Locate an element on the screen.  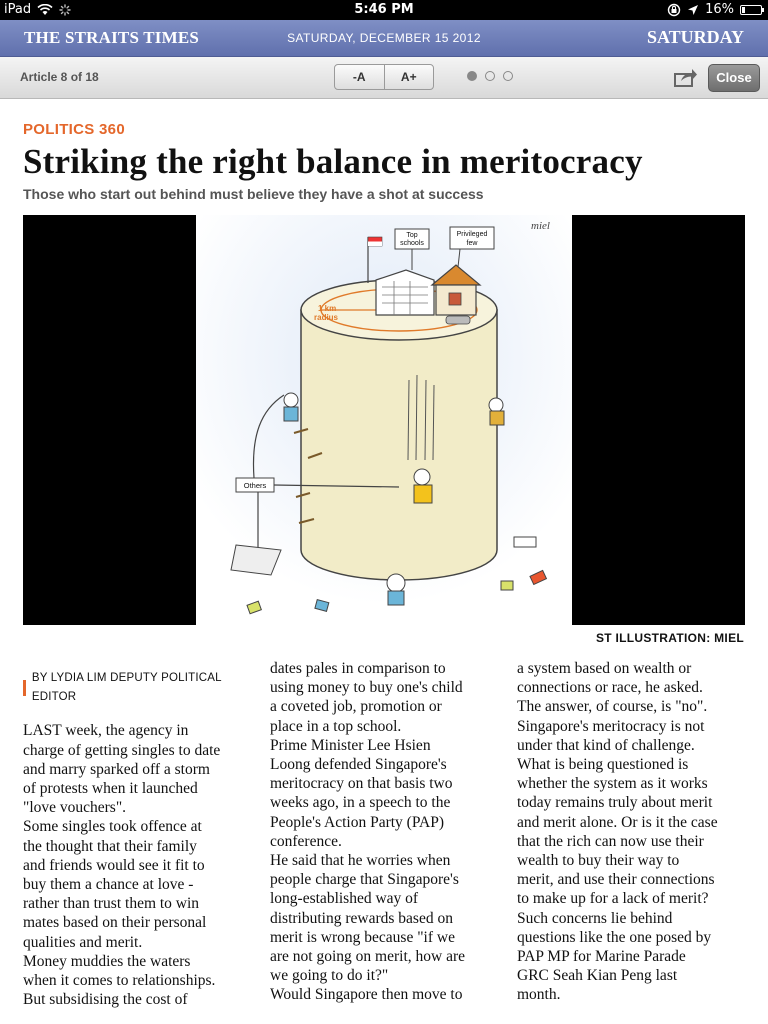
article-count: Article 8 of 18 is located at coordinates (59, 77).